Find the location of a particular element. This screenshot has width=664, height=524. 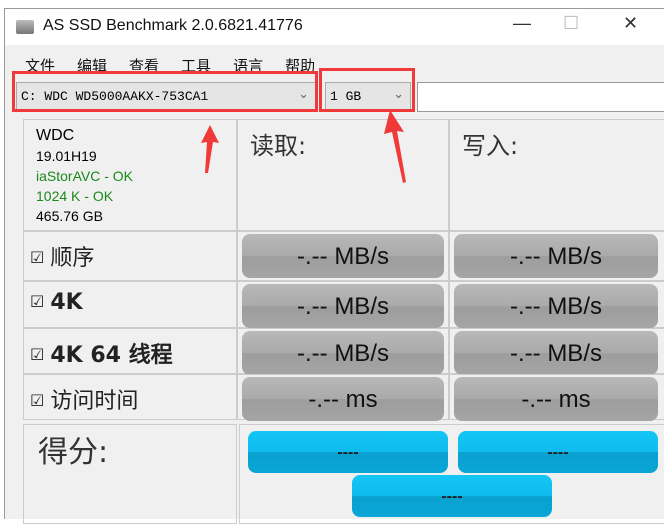

maximize-button: ☐ is located at coordinates (571, 23).